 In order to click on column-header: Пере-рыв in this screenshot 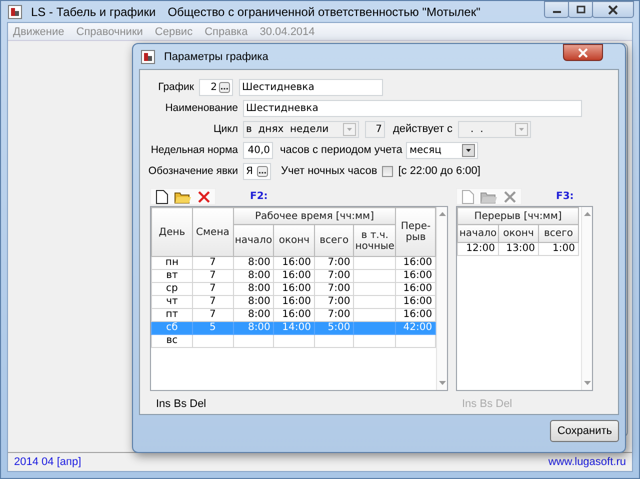, I will do `click(416, 232)`.